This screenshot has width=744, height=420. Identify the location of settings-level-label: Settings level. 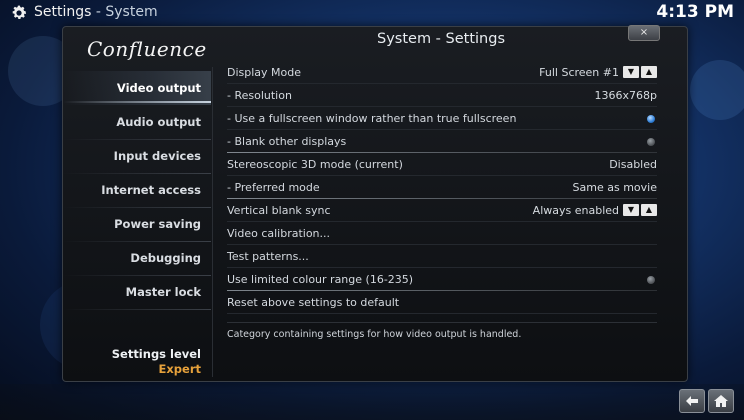
(156, 354).